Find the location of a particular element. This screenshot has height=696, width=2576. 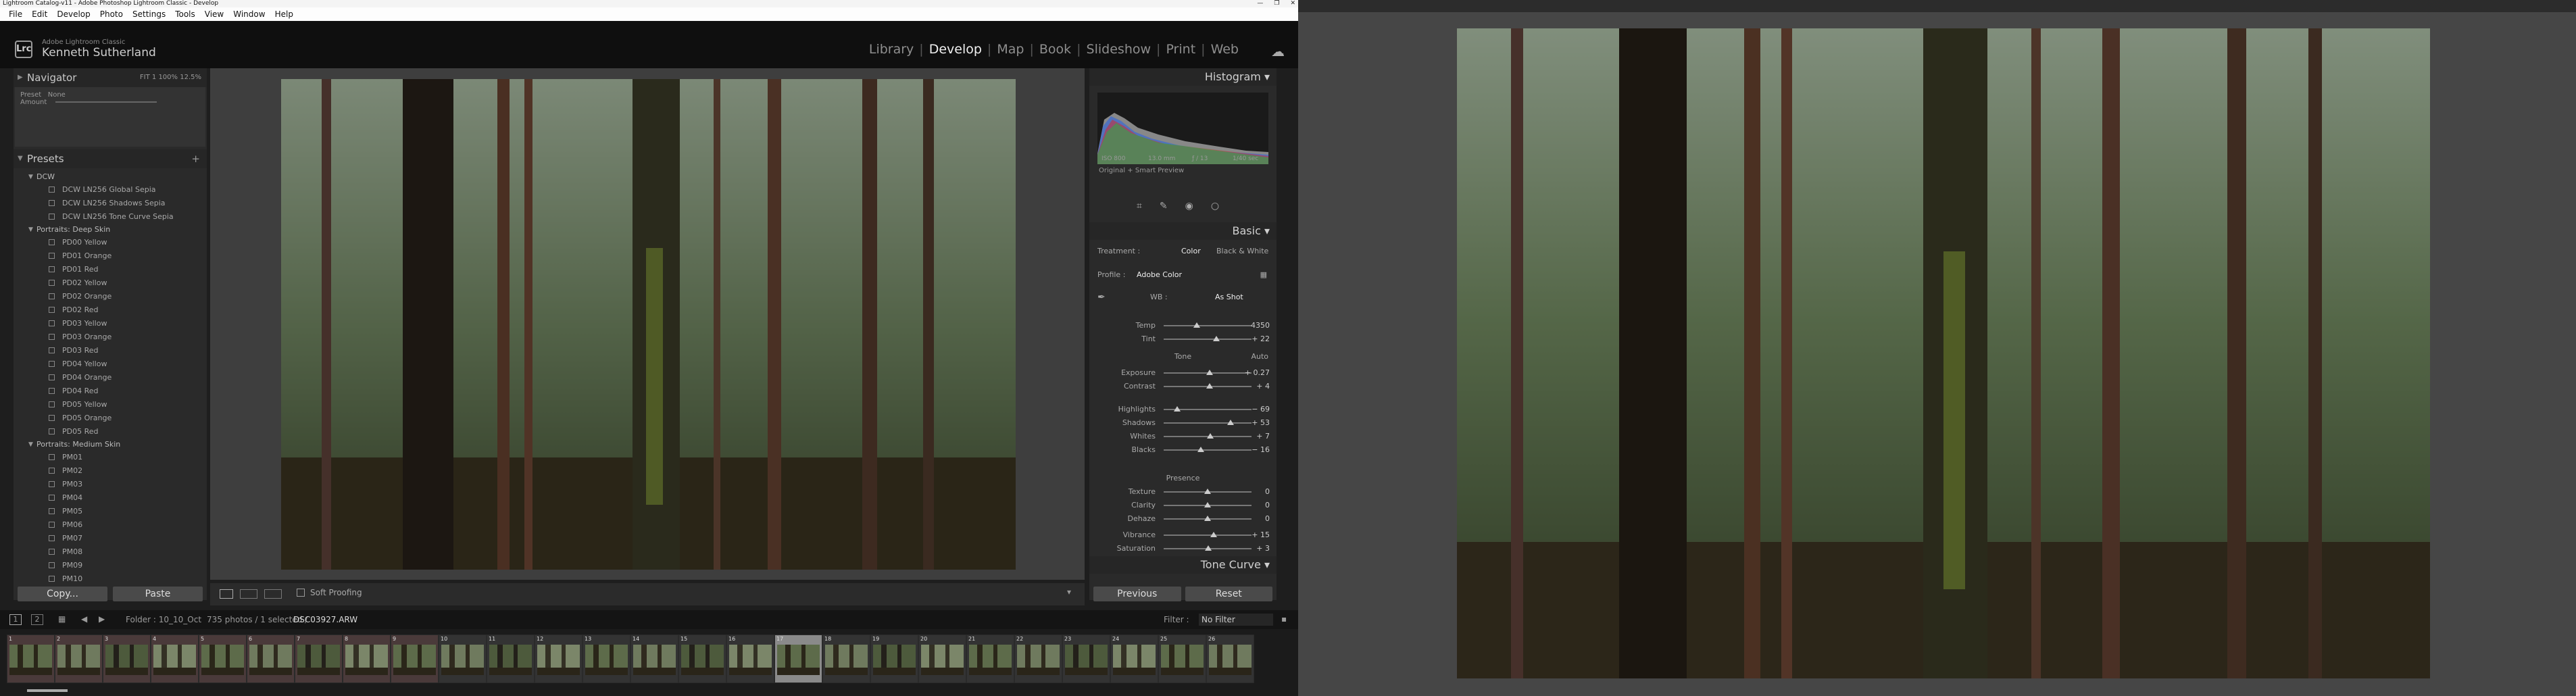

dropper-icon: ✒ is located at coordinates (1102, 297).